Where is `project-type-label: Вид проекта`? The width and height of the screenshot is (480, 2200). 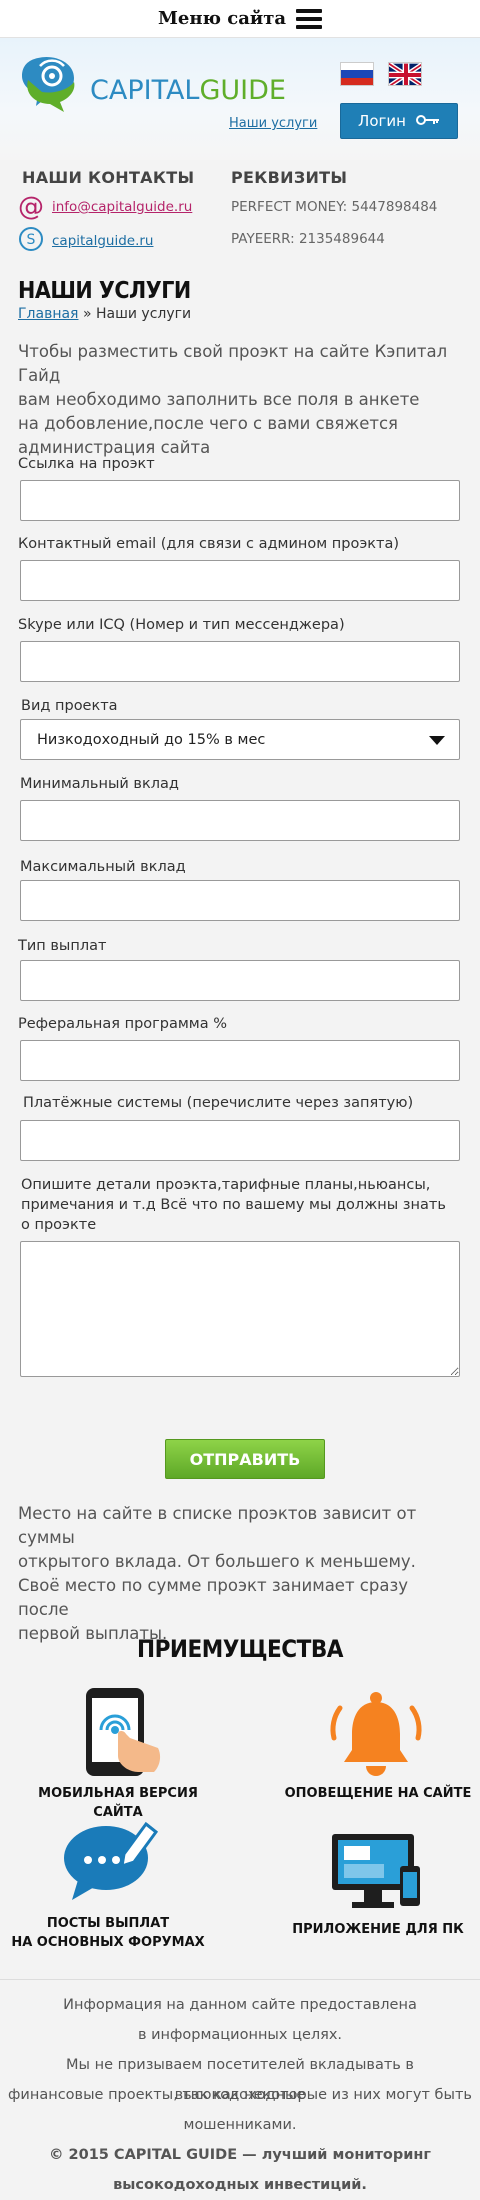
project-type-label: Вид проекта is located at coordinates (69, 706).